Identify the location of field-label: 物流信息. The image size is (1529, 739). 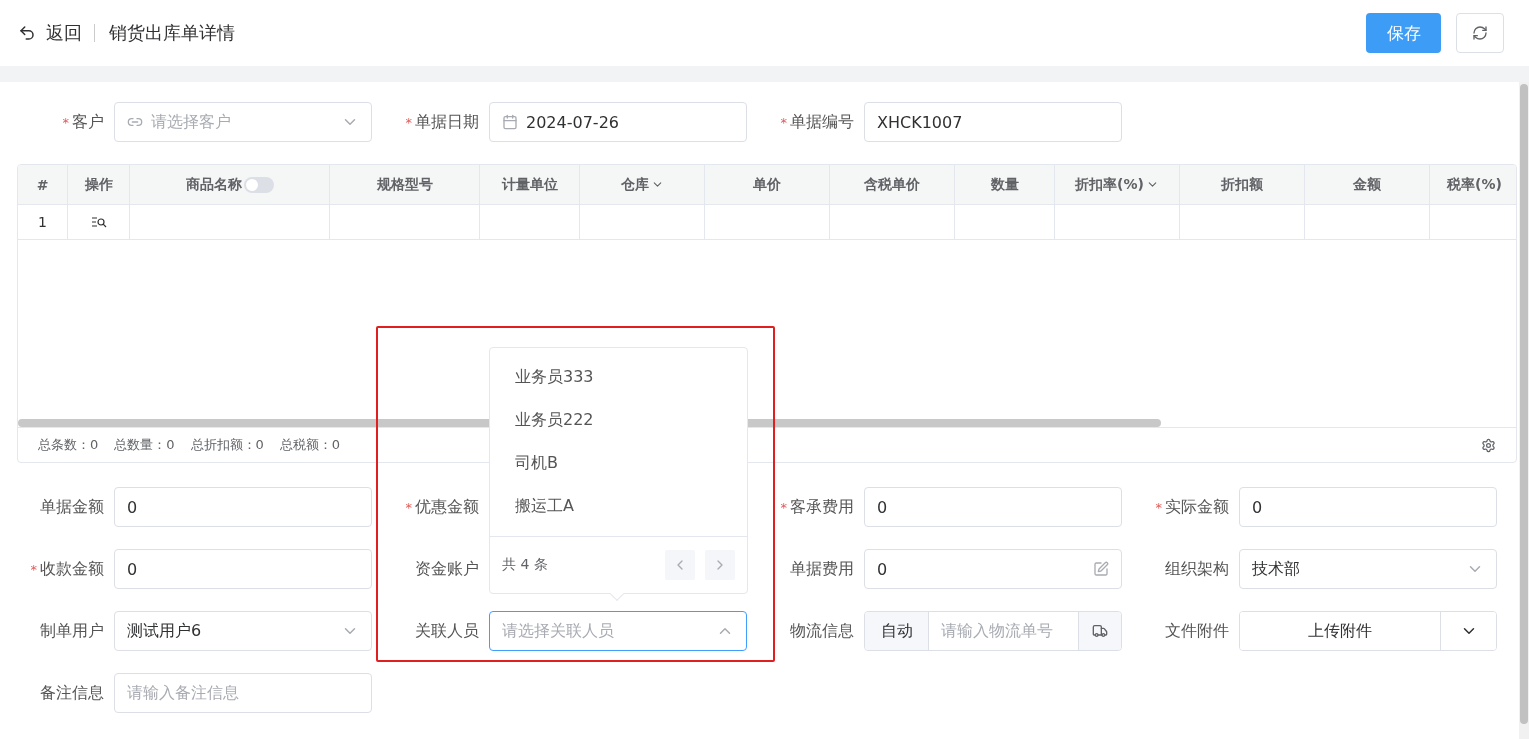
(822, 631).